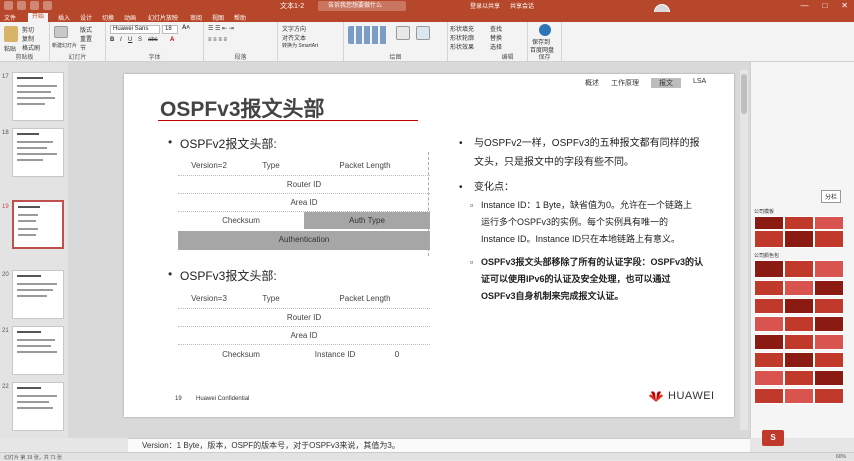 The width and height of the screenshot is (854, 461). Describe the element at coordinates (586, 205) in the screenshot. I see `instance-id-line-1: Instance ID：1 Byte，缺省值为0。允许在一个链路上` at that location.